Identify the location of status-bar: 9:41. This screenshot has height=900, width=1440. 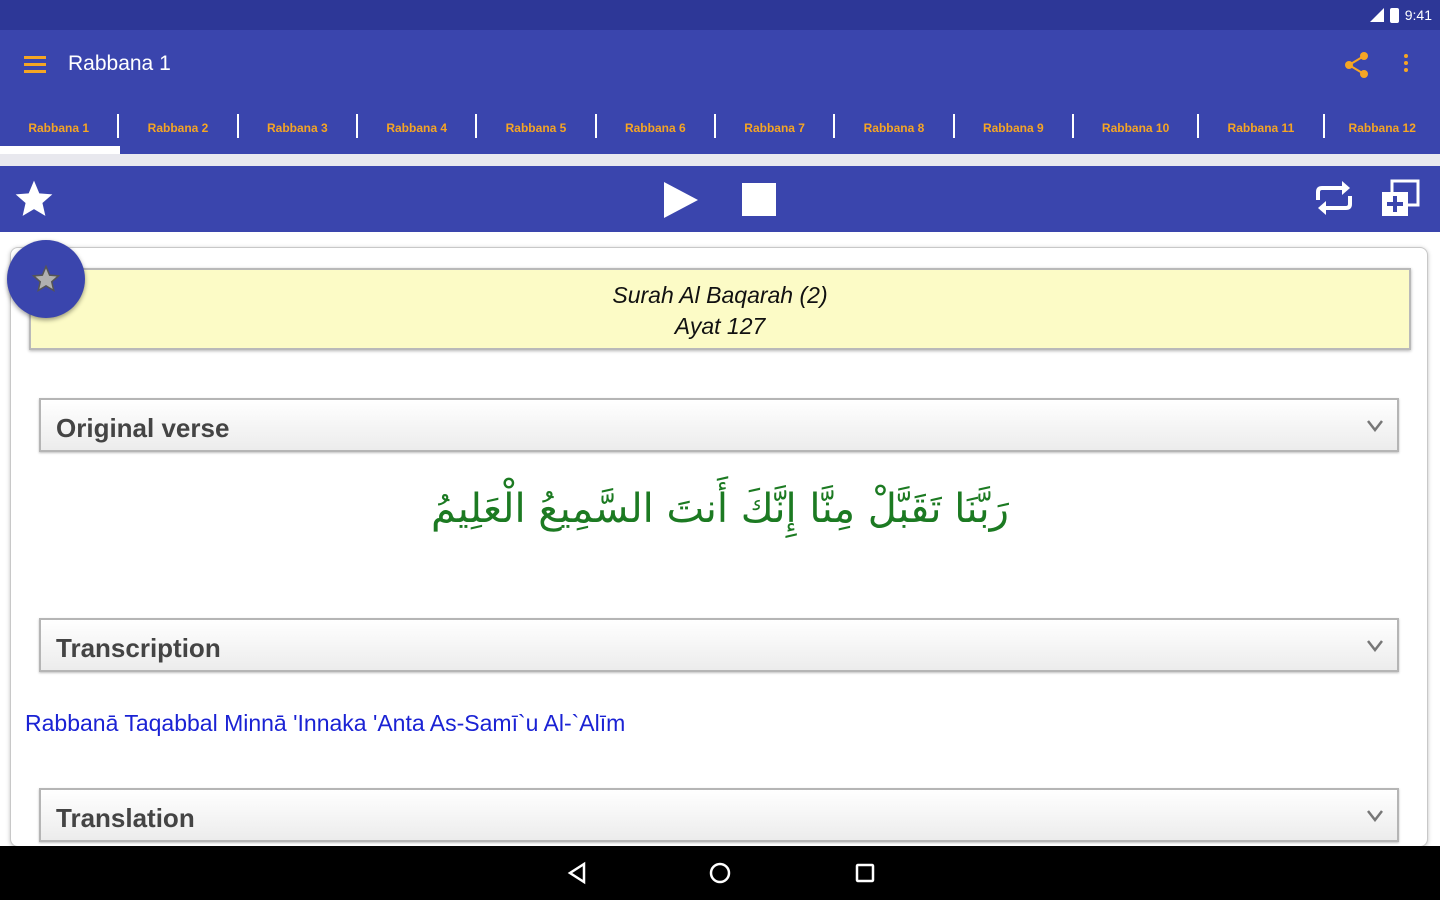
(720, 15).